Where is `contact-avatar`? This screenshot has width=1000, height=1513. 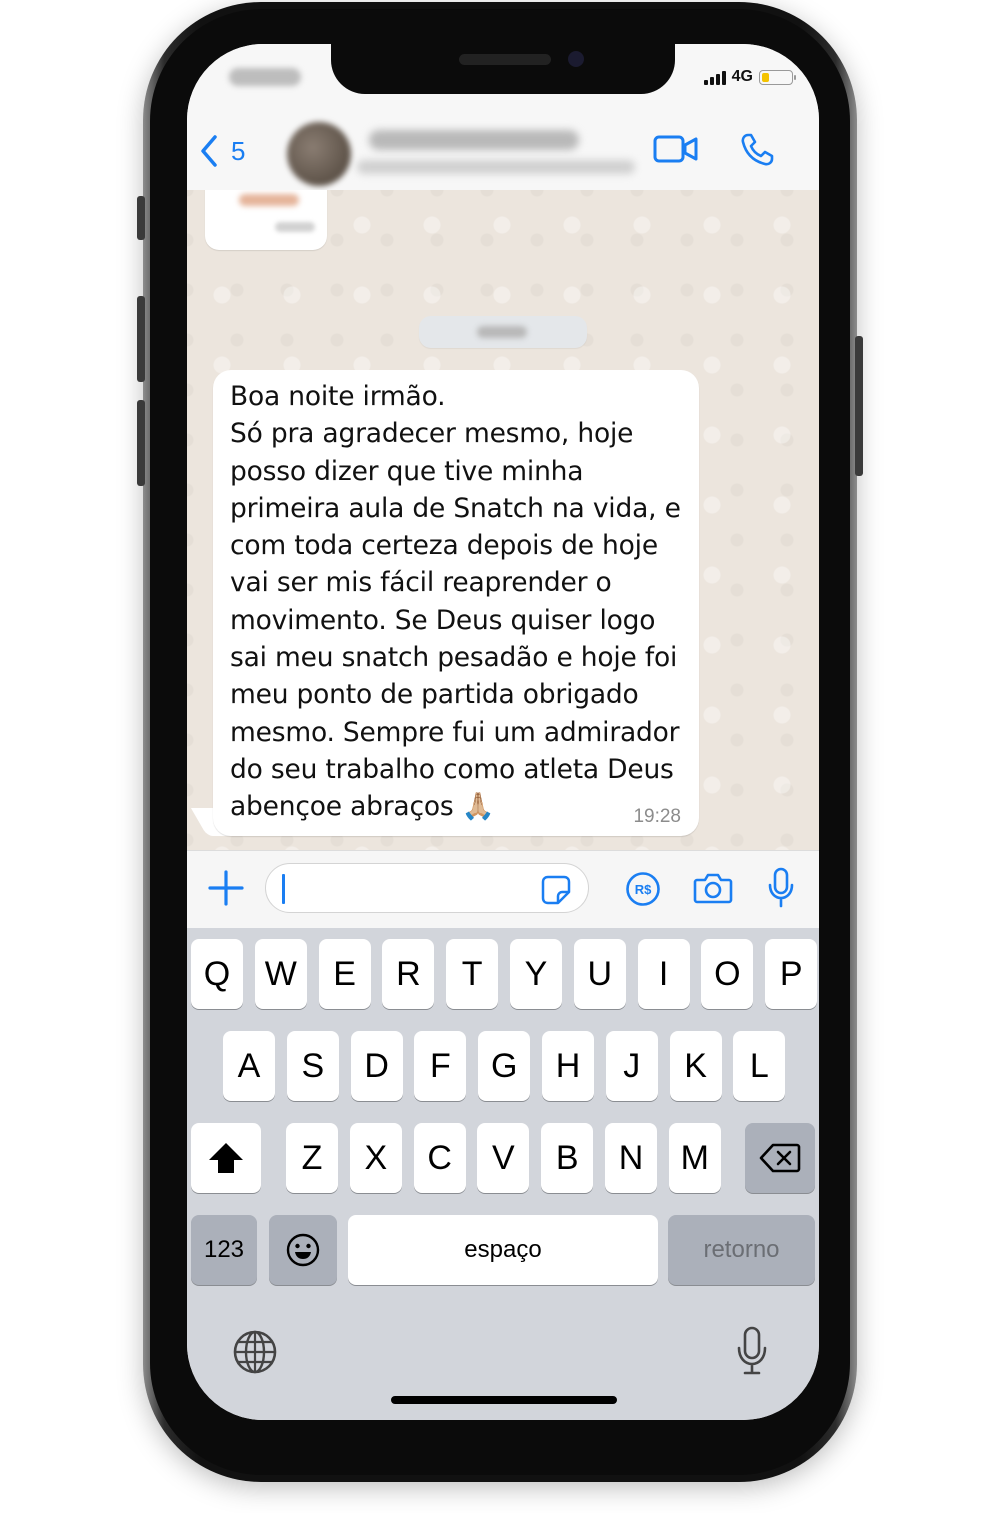 contact-avatar is located at coordinates (319, 154).